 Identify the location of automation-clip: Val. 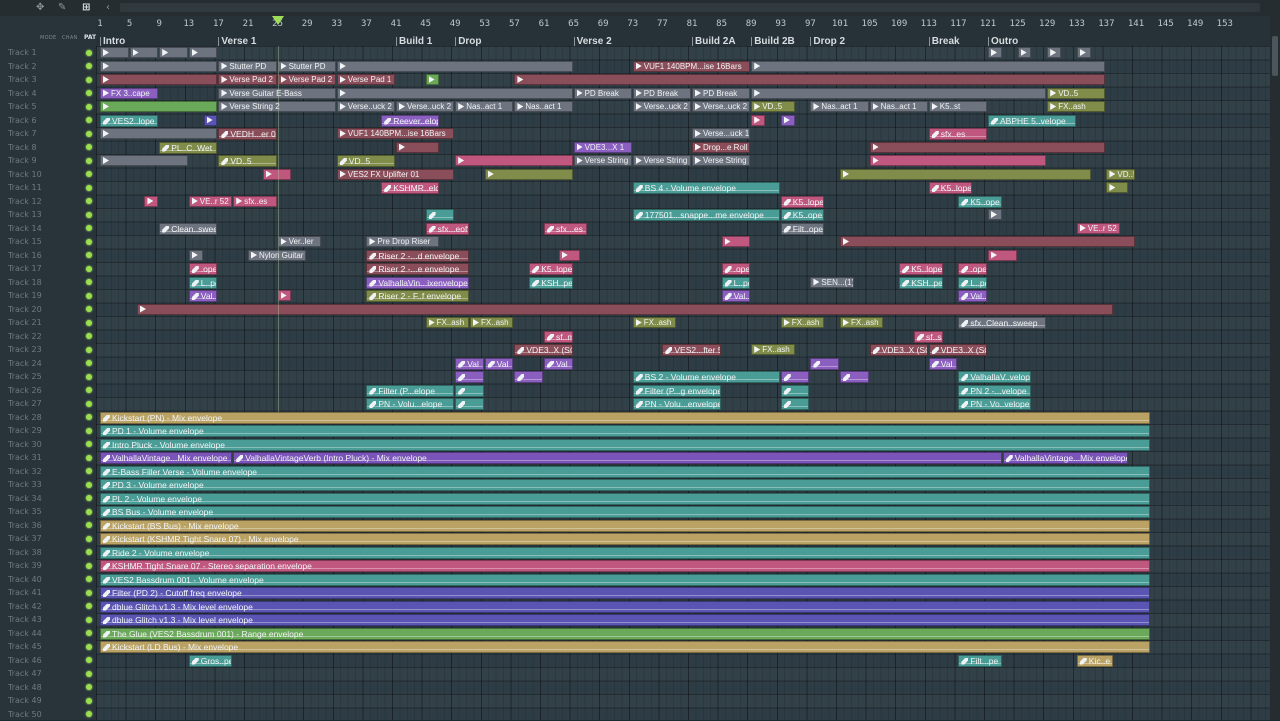
(499, 364).